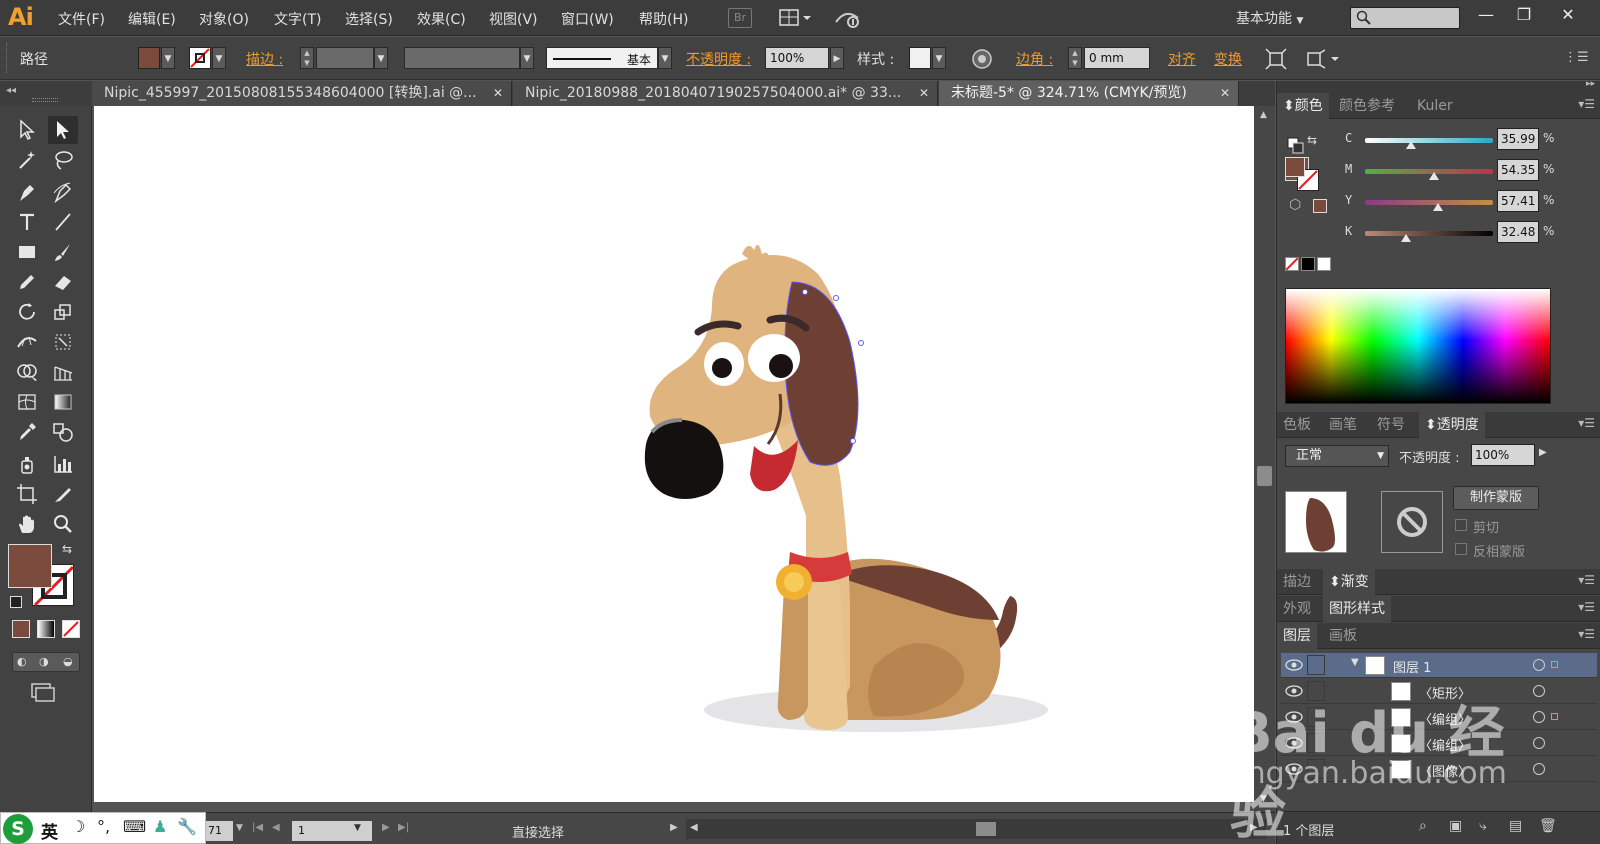 The height and width of the screenshot is (844, 1600). I want to click on help-search, so click(1405, 18).